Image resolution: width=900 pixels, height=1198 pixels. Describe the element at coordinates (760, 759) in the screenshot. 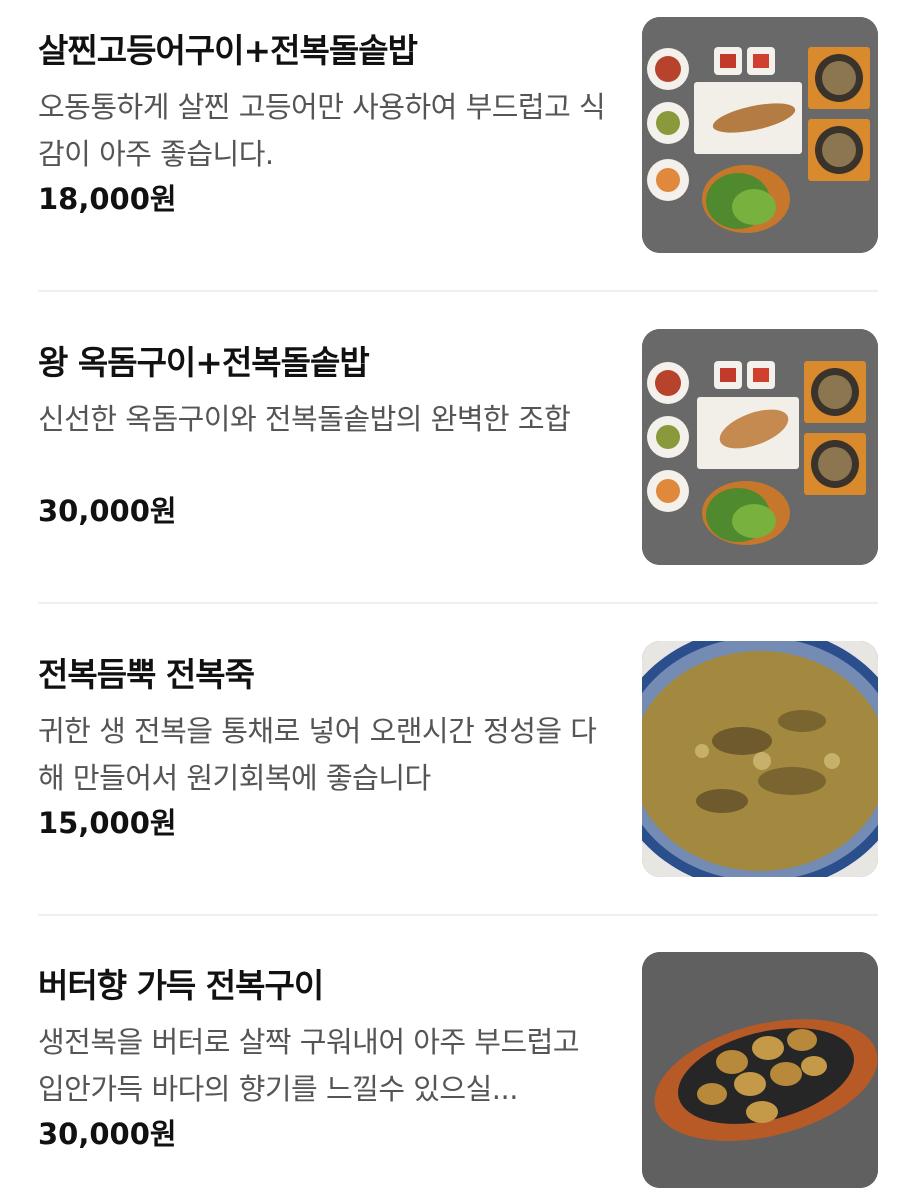

I see `abalone-porridge-photo` at that location.